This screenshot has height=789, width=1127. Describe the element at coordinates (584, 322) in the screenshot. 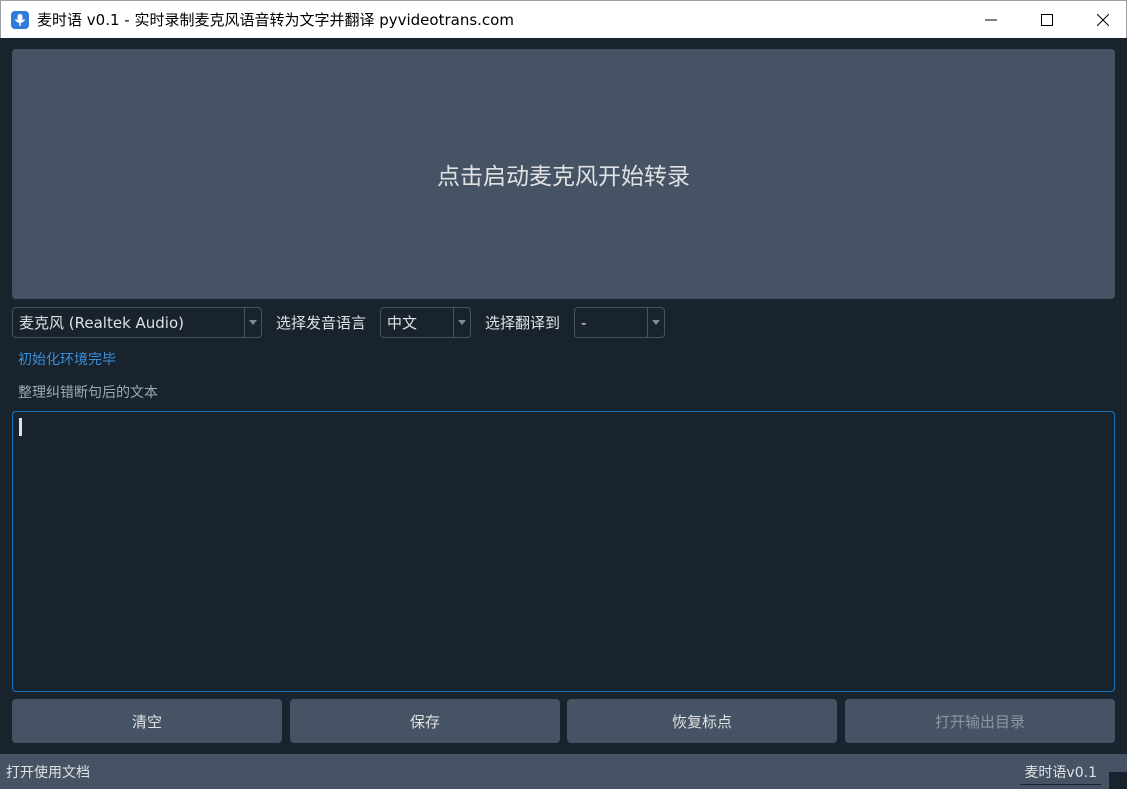

I see `target-language-value: -` at that location.